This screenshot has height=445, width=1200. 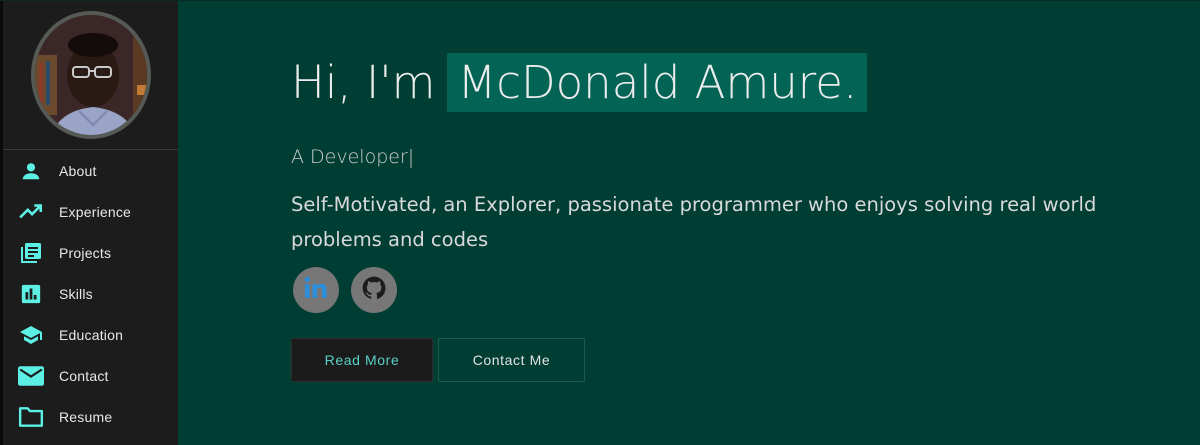 I want to click on sidebar-item-experience: Experience, so click(x=90, y=211).